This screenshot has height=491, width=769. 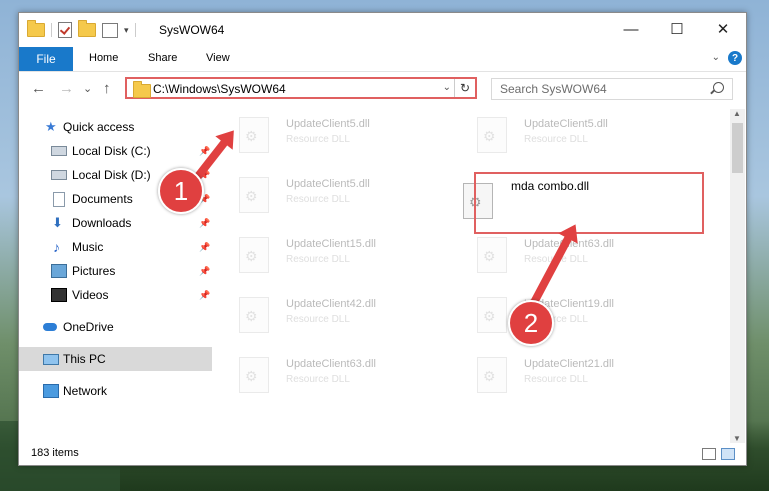 I want to click on file-tile: UpdateClient15.dll Resource DLL, so click(x=334, y=256).